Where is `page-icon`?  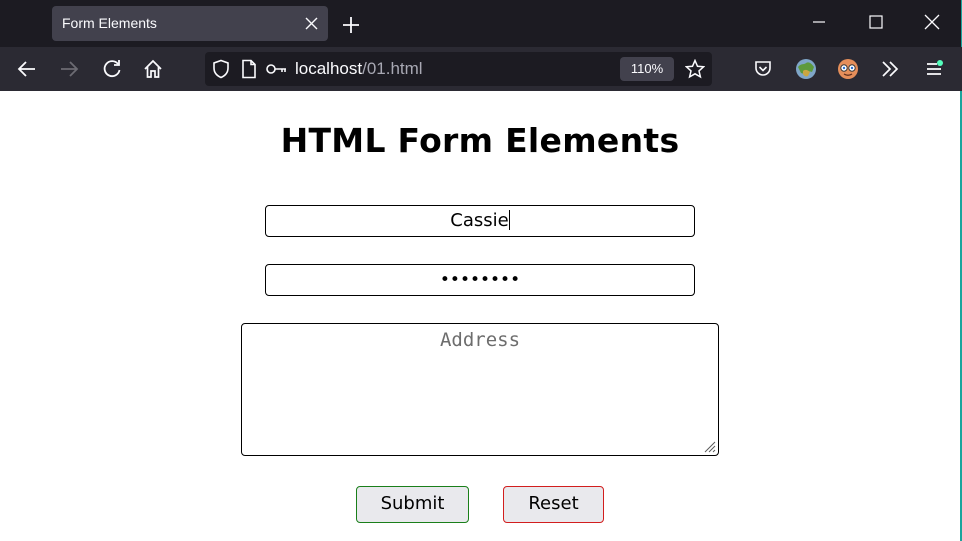
page-icon is located at coordinates (249, 69).